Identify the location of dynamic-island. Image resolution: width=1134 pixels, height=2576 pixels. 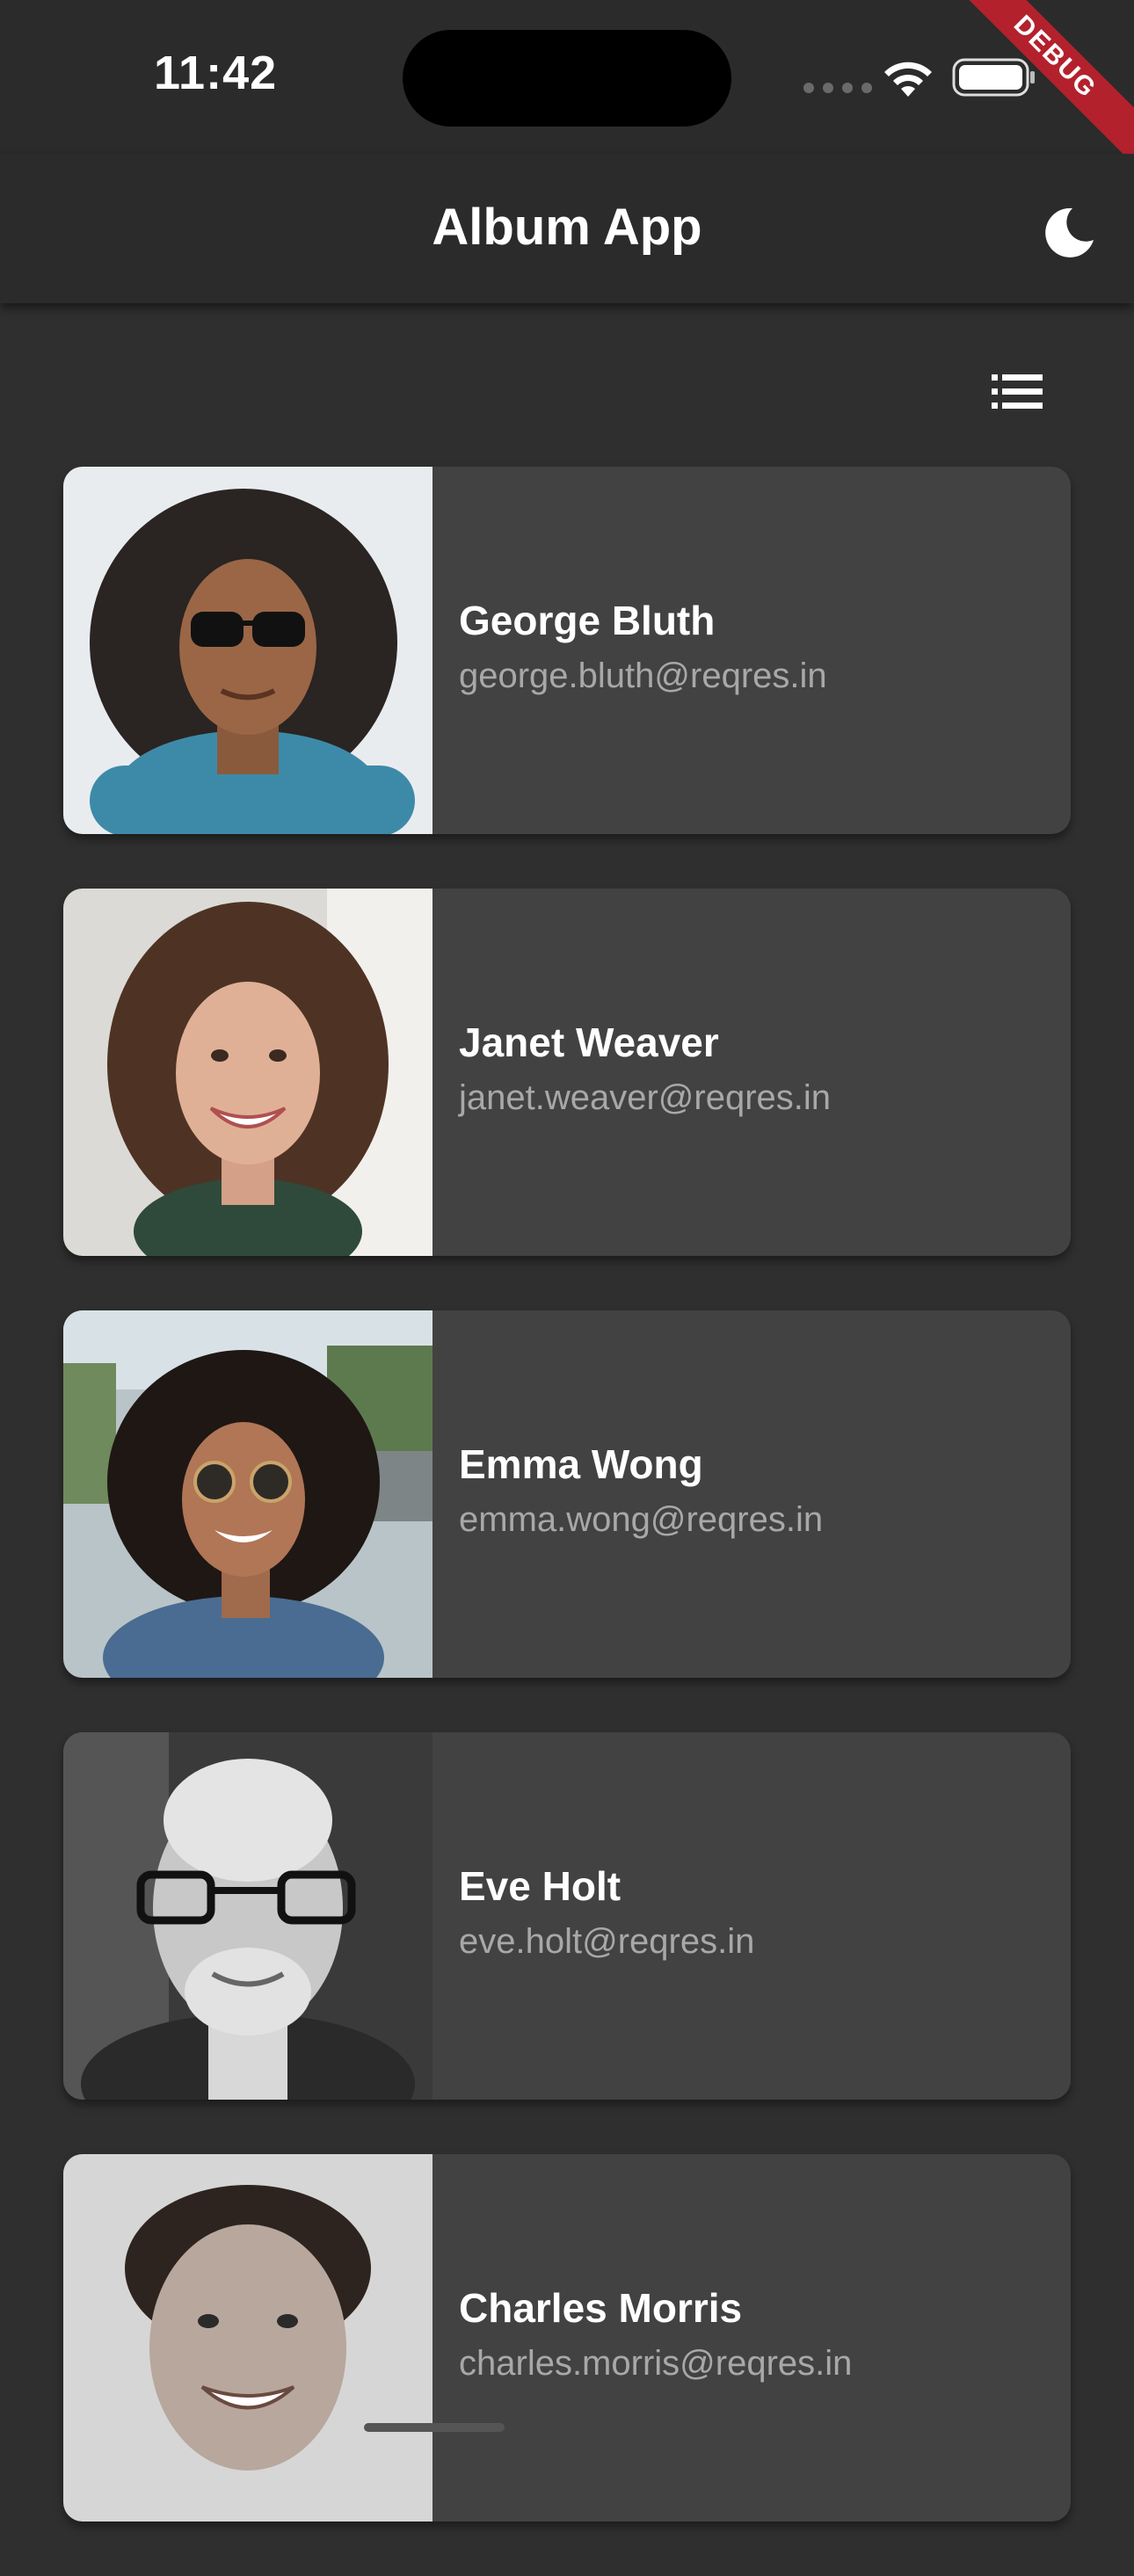
(567, 78).